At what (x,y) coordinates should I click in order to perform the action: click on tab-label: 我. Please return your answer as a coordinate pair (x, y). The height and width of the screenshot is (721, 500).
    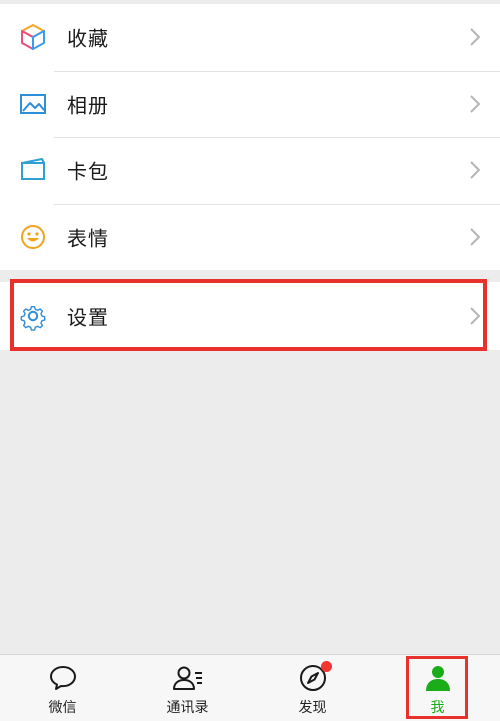
    Looking at the image, I should click on (437, 708).